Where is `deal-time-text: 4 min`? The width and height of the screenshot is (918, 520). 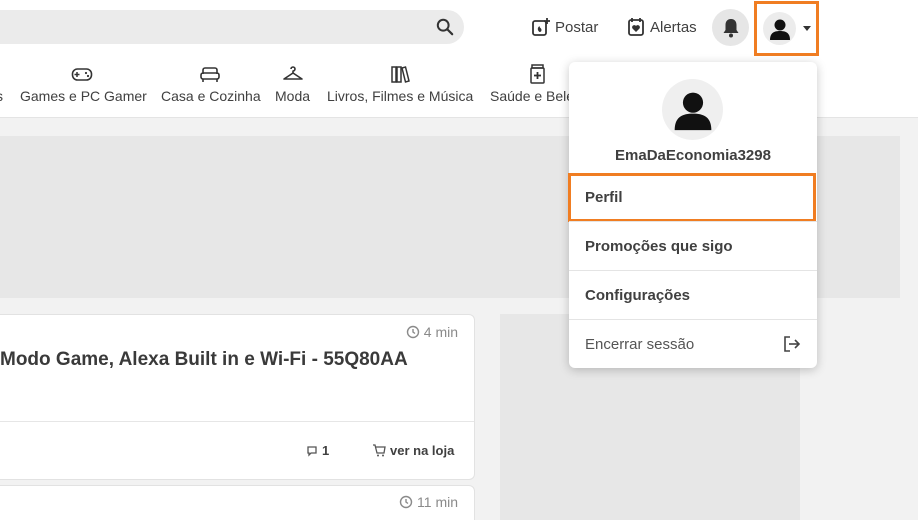 deal-time-text: 4 min is located at coordinates (440, 332).